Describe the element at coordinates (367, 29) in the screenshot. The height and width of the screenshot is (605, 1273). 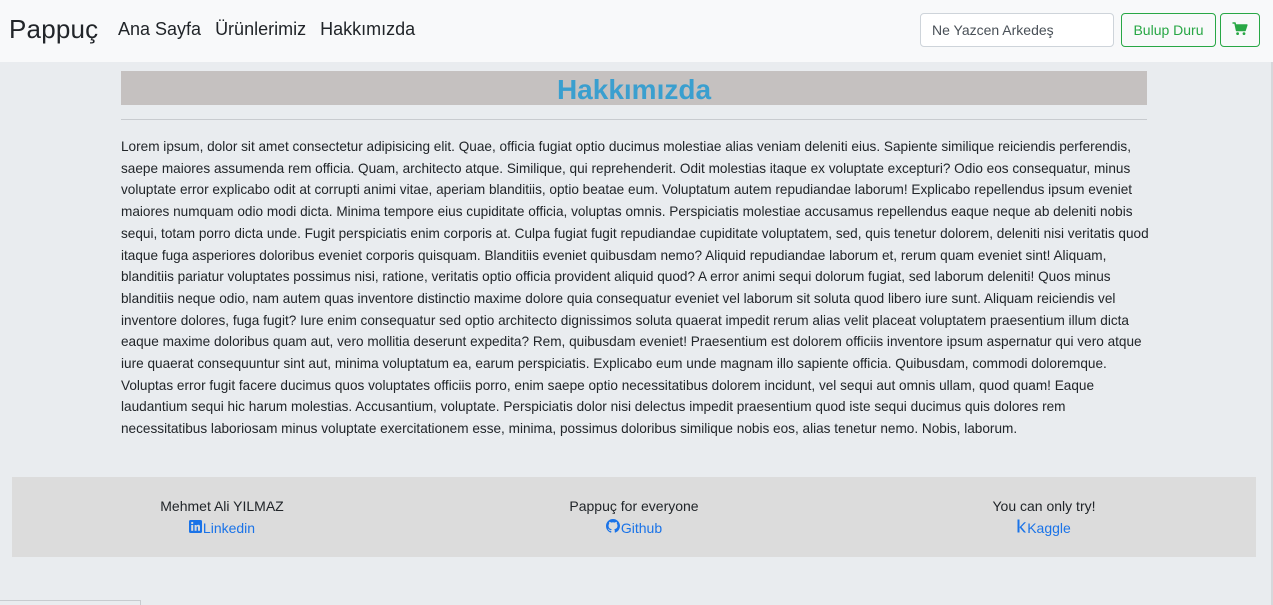
I see `nav-link-about: Hakkımızda` at that location.